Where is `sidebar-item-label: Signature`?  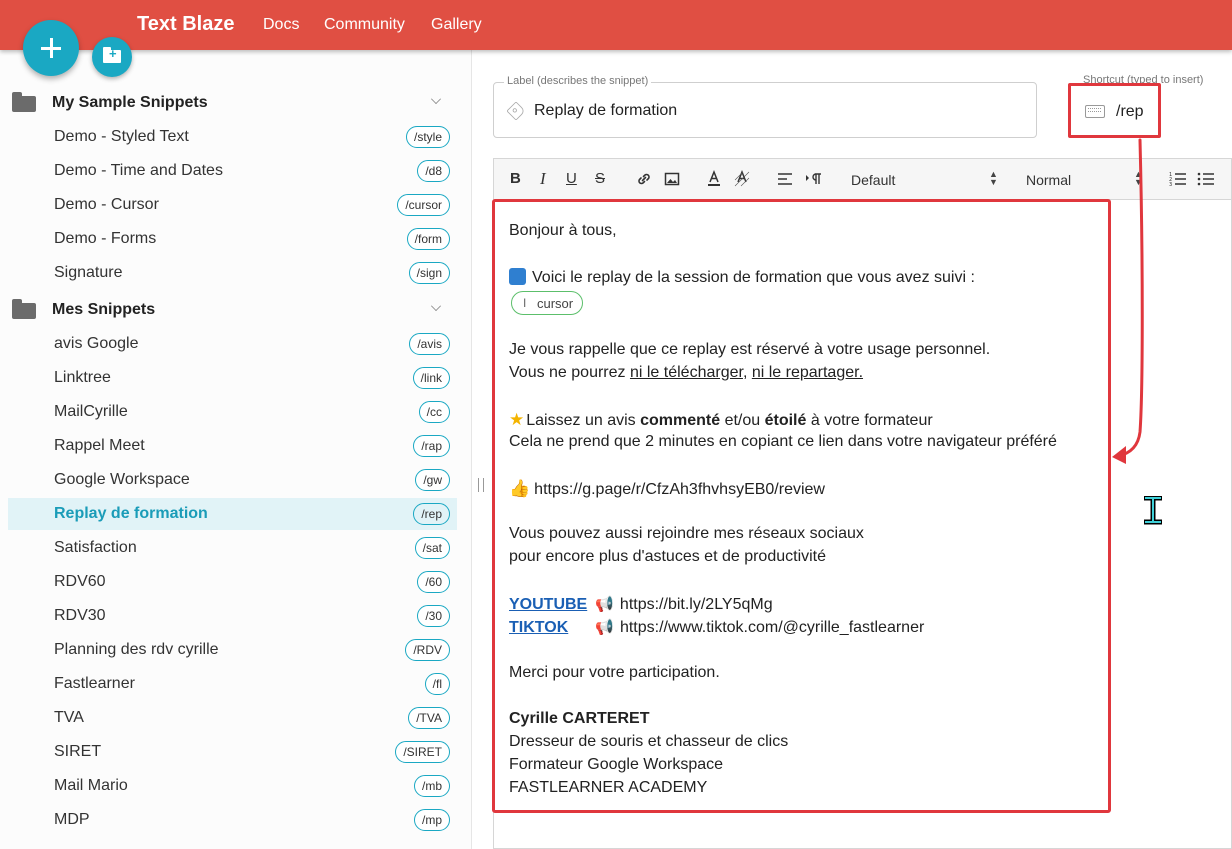
sidebar-item-label: Signature is located at coordinates (88, 272).